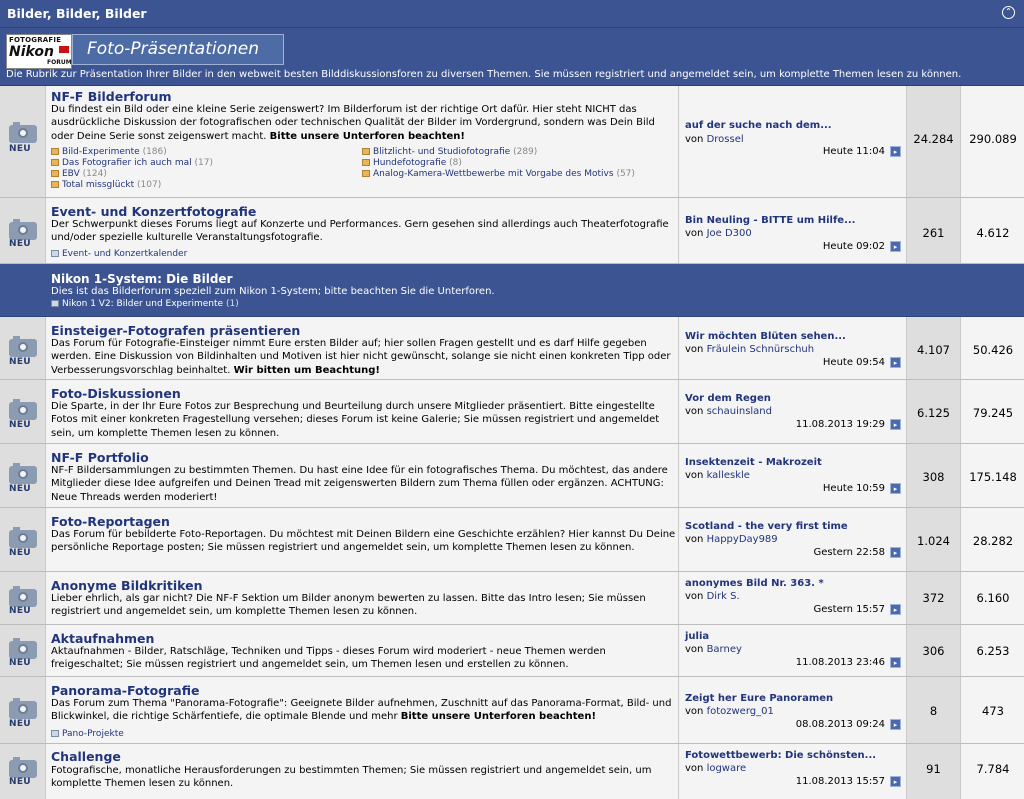 This screenshot has width=1024, height=799. What do you see at coordinates (512, 14) in the screenshot?
I see `category-header: Bilder, Bilder, Bilder ⌃` at bounding box center [512, 14].